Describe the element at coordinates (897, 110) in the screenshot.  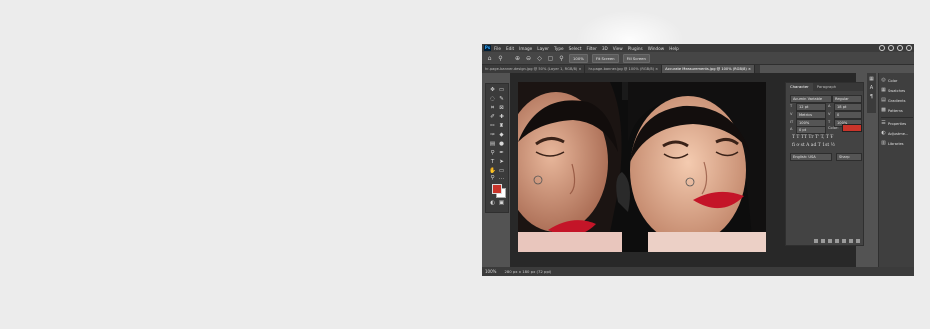
I see `dock-patterns: ▩ Patterns` at that location.